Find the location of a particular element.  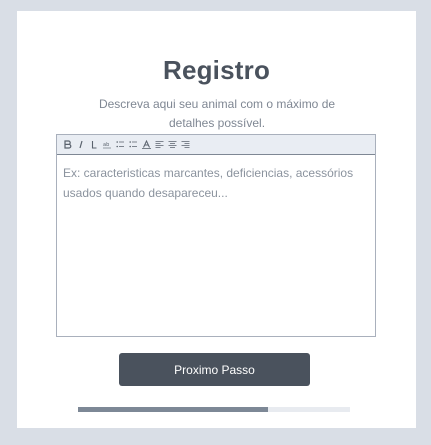

bold-icon is located at coordinates (68, 145).